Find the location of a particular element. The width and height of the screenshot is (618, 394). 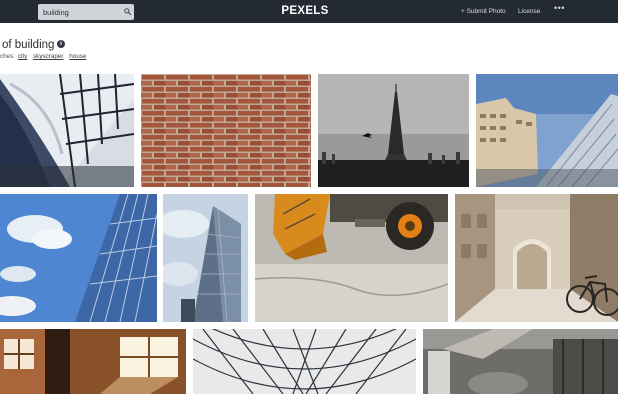

photo-glass-facade-sky is located at coordinates (78, 258).